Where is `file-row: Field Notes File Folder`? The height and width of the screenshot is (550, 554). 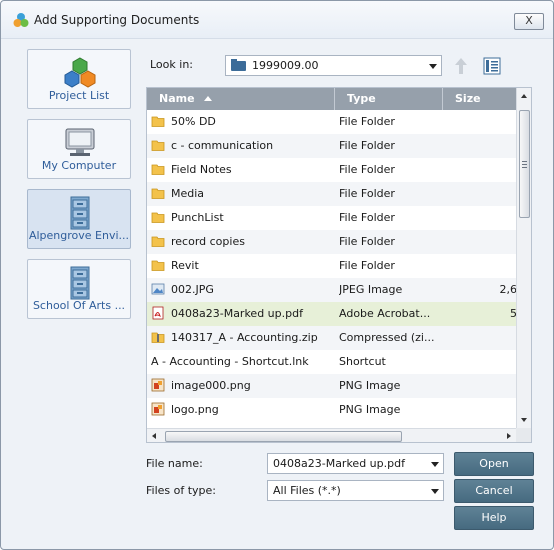 file-row: Field Notes File Folder is located at coordinates (332, 170).